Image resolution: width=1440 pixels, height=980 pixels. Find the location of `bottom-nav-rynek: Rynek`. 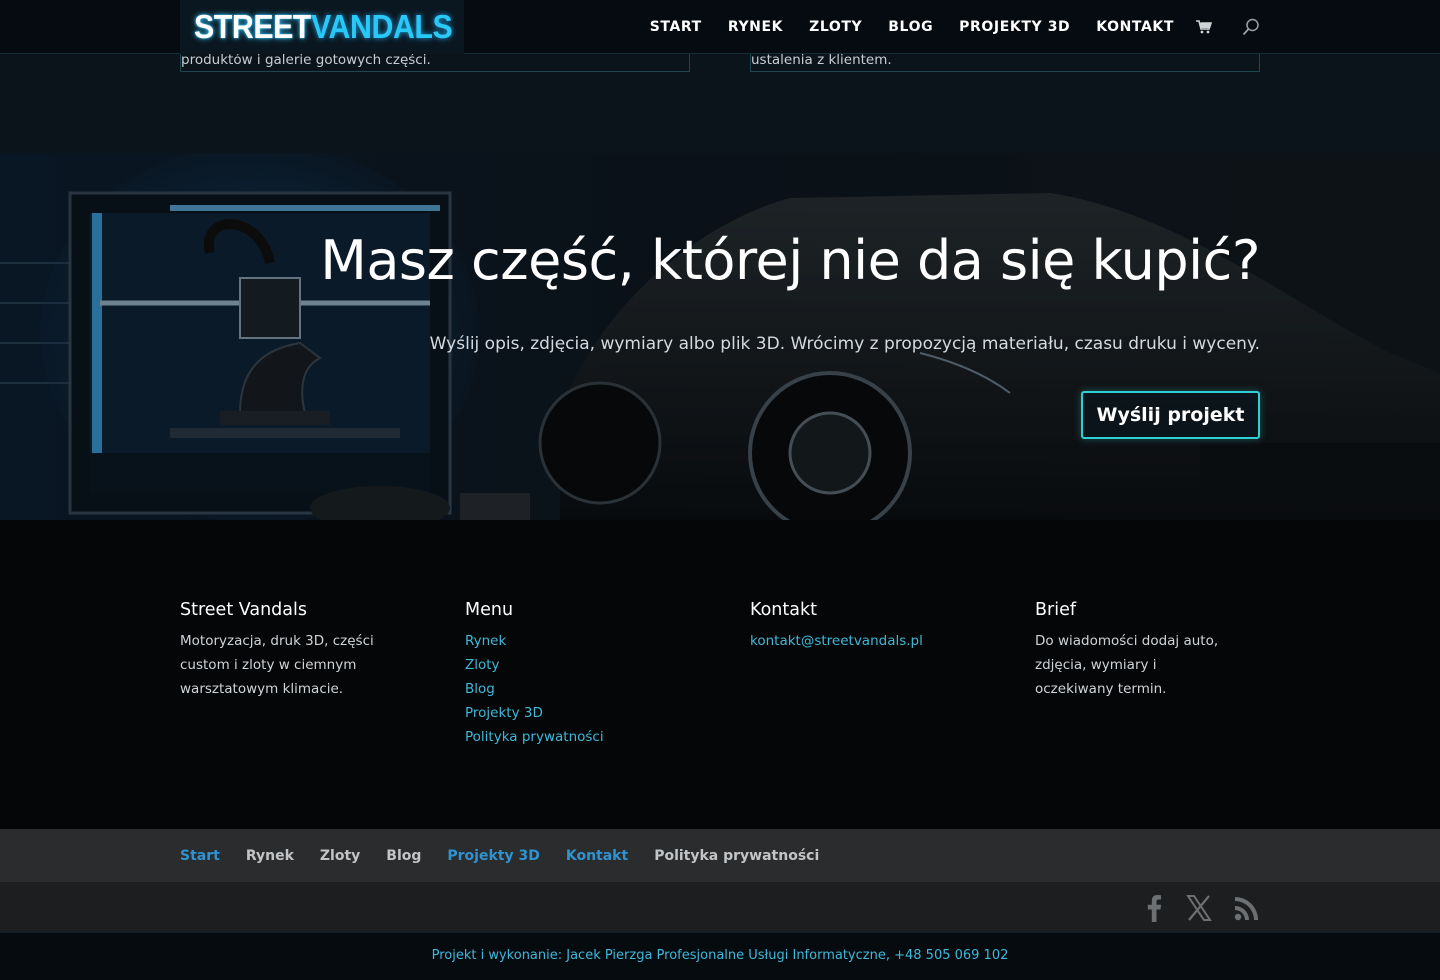

bottom-nav-rynek: Rynek is located at coordinates (270, 856).